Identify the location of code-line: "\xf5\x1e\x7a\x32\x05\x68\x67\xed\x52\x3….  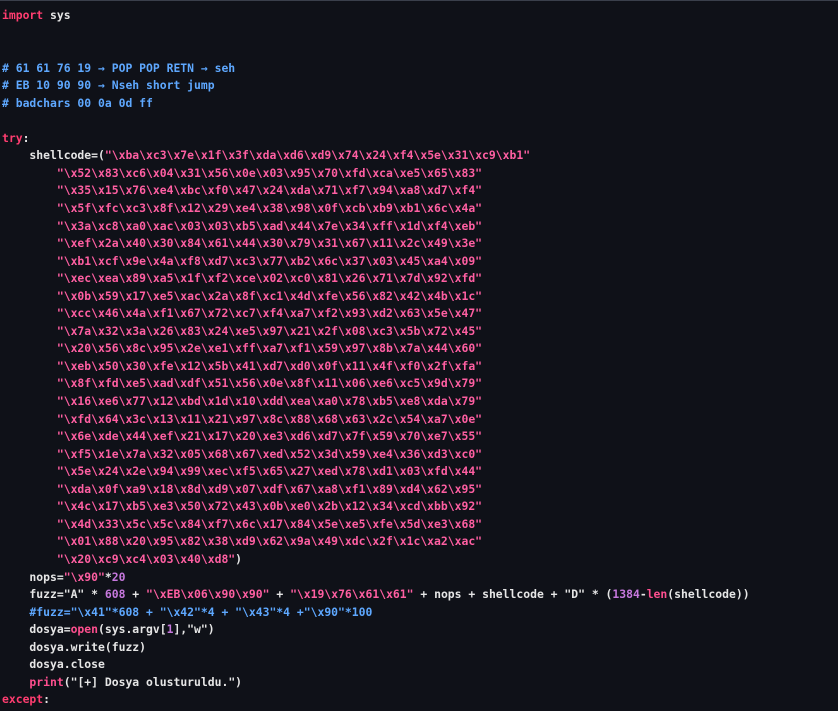
(420, 455).